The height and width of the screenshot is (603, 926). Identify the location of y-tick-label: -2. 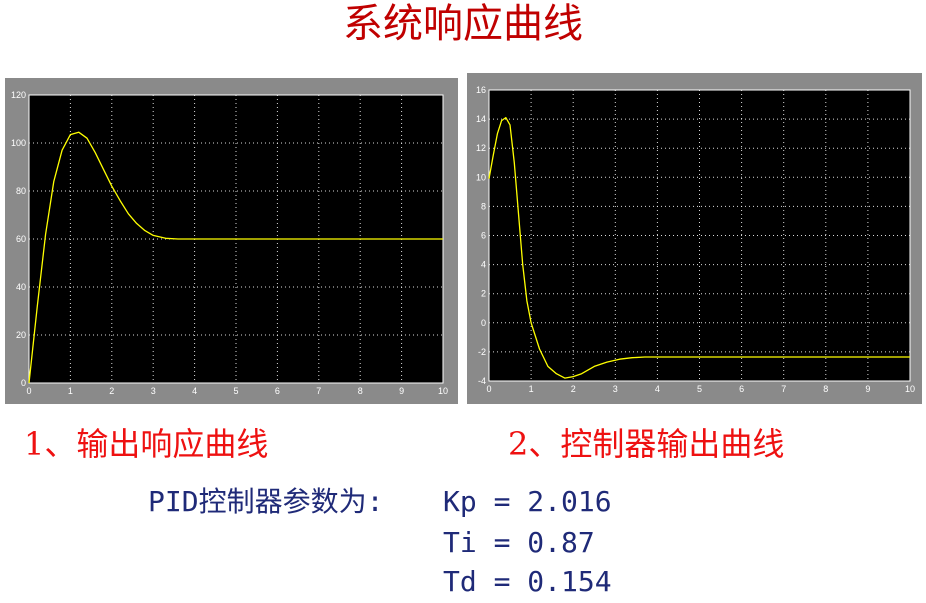
(482, 352).